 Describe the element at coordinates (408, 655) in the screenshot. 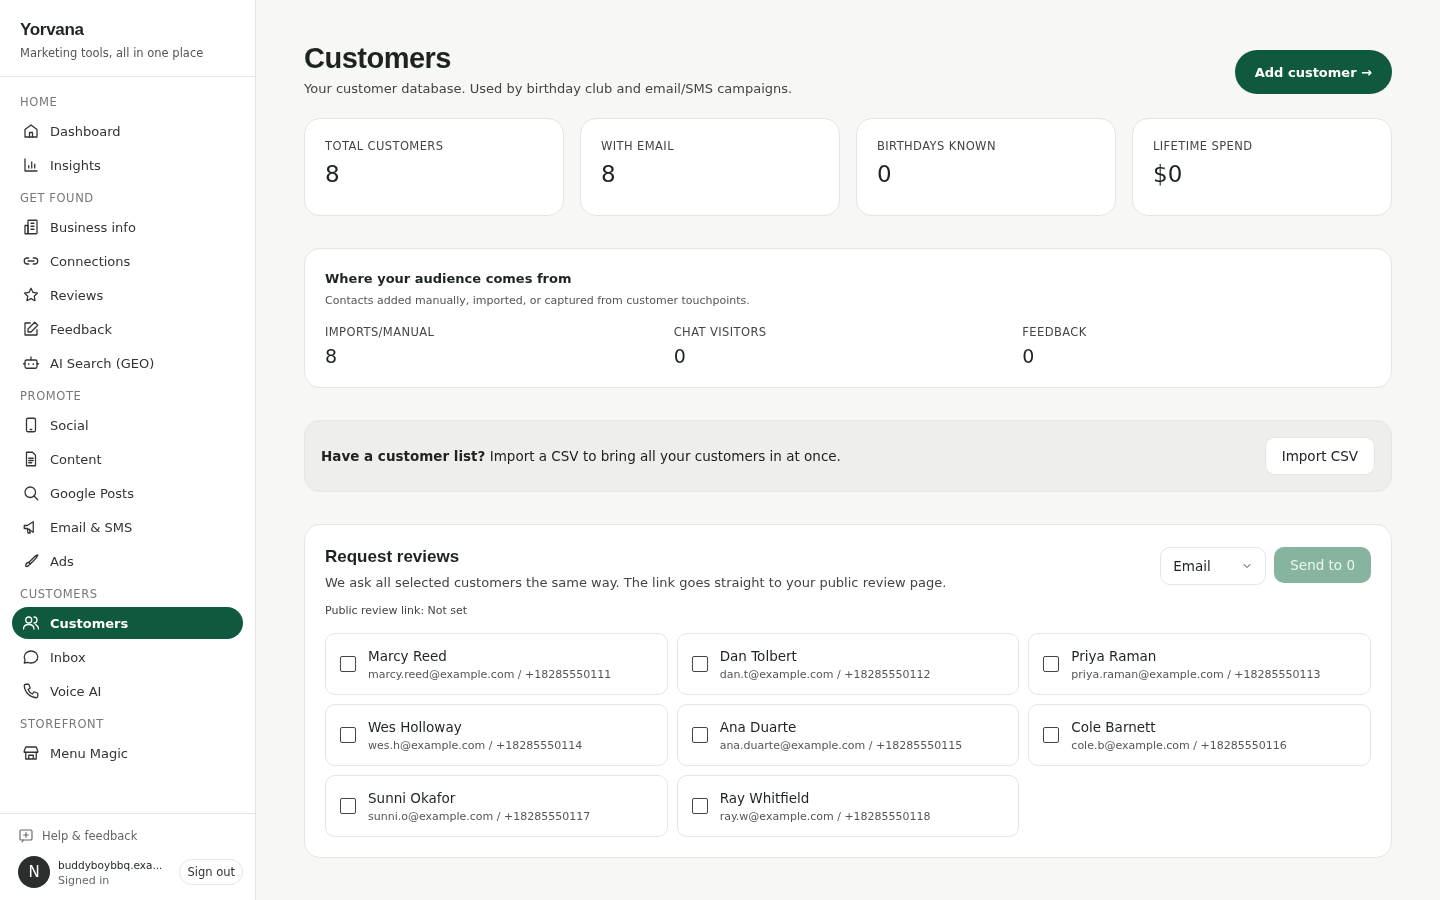

I see `customer-name: Marcy Reed` at that location.